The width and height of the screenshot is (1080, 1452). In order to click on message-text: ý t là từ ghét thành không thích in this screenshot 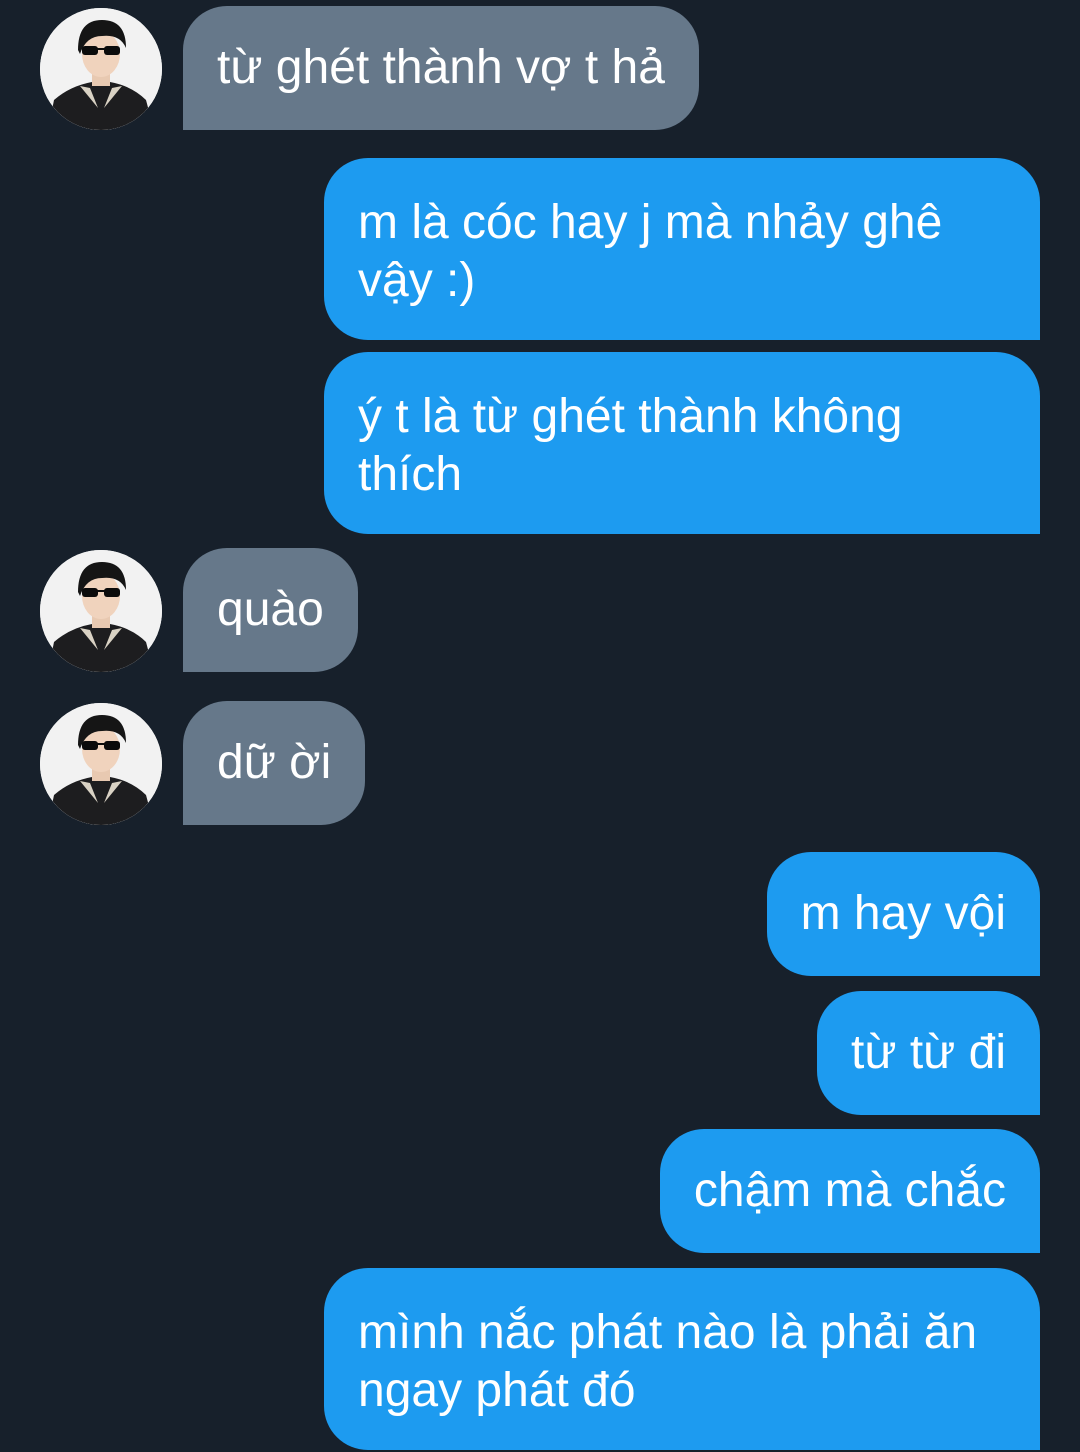, I will do `click(630, 445)`.